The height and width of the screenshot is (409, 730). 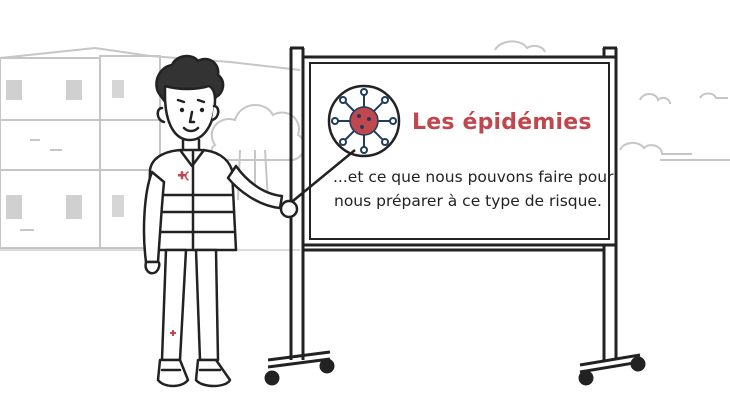 I want to click on board-subtitle-line-1: ...et ce que nous pouvons faire pour, so click(x=473, y=177).